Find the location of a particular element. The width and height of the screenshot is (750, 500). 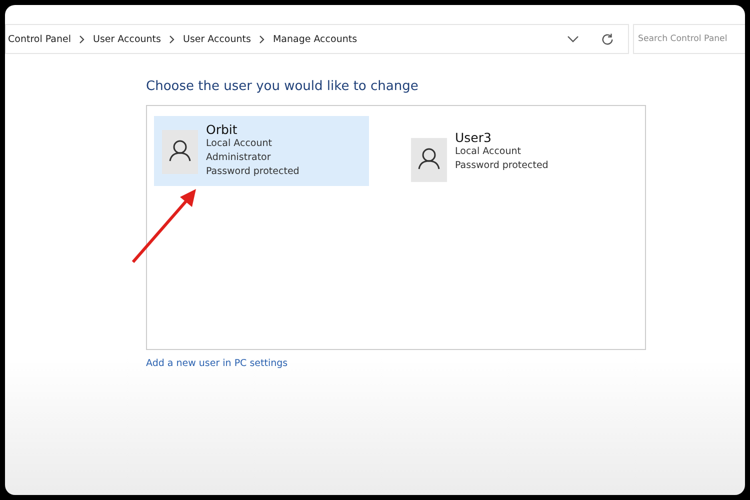

add-user-link: Add a new user in PC settings is located at coordinates (217, 363).